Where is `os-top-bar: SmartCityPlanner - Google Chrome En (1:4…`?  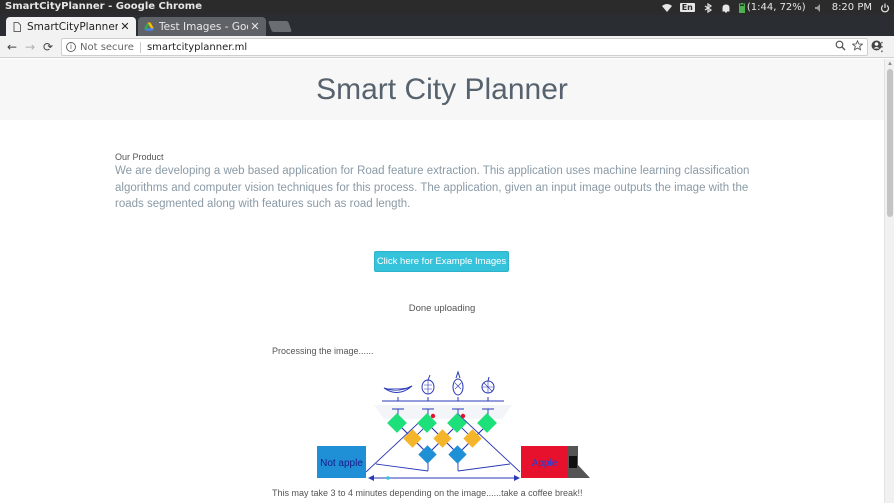
os-top-bar: SmartCityPlanner - Google Chrome En (1:4… is located at coordinates (447, 7).